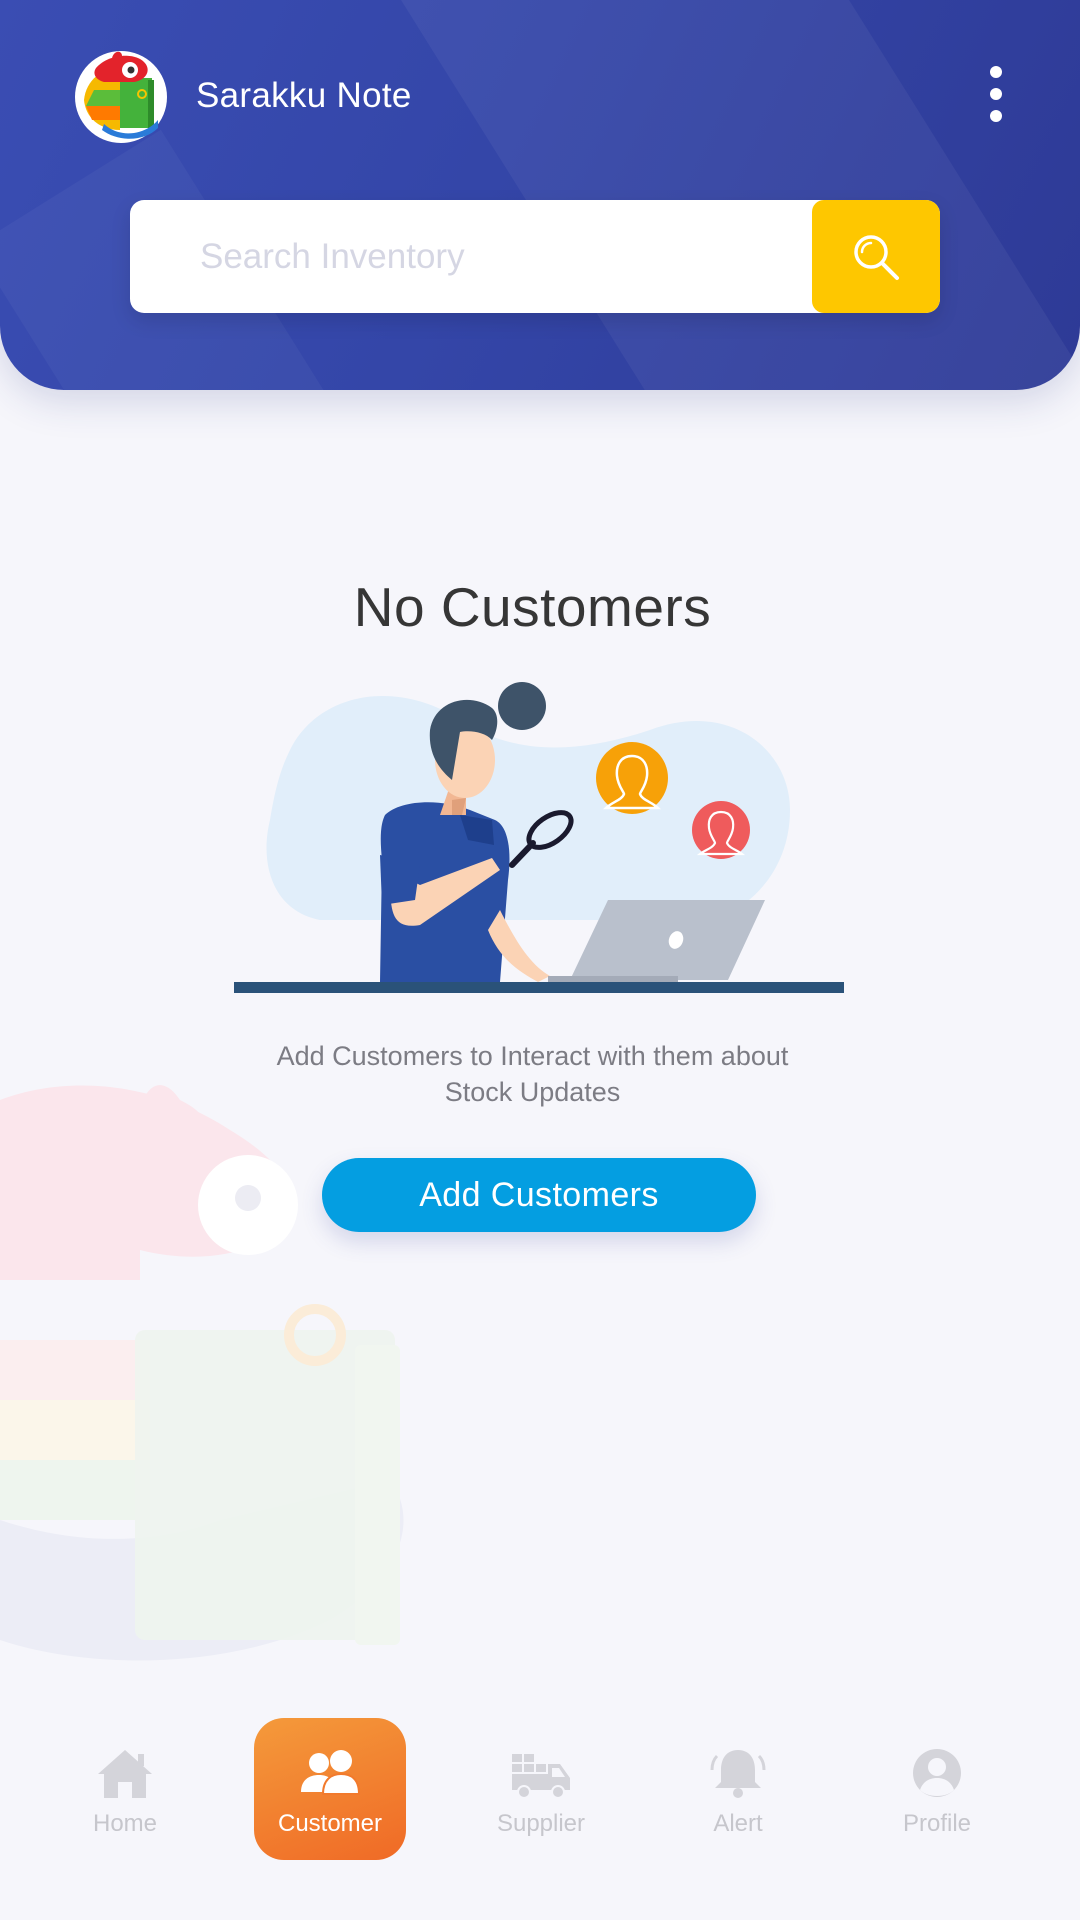  Describe the element at coordinates (937, 1773) in the screenshot. I see `profile-icon` at that location.